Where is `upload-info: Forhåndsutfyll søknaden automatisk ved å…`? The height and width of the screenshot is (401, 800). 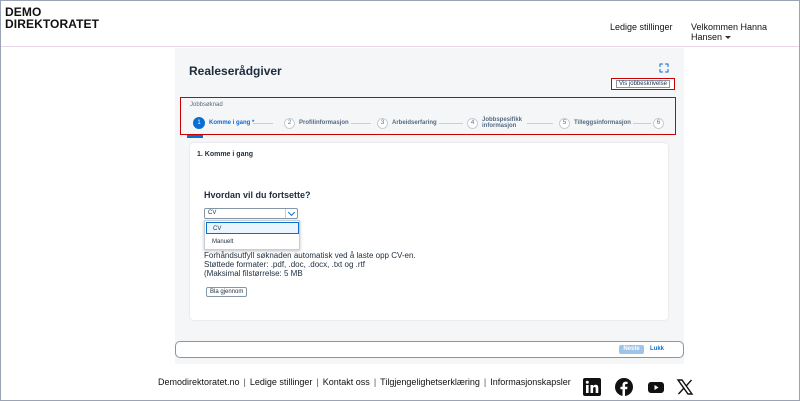 upload-info: Forhåndsutfyll søknaden automatisk ved å… is located at coordinates (310, 264).